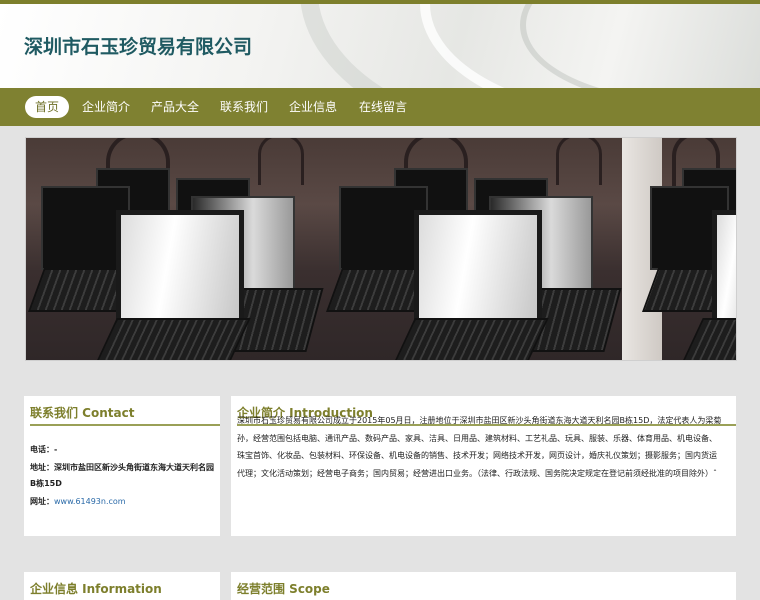 The image size is (760, 600). What do you see at coordinates (96, 589) in the screenshot?
I see `info-title: 企业信息 Information` at bounding box center [96, 589].